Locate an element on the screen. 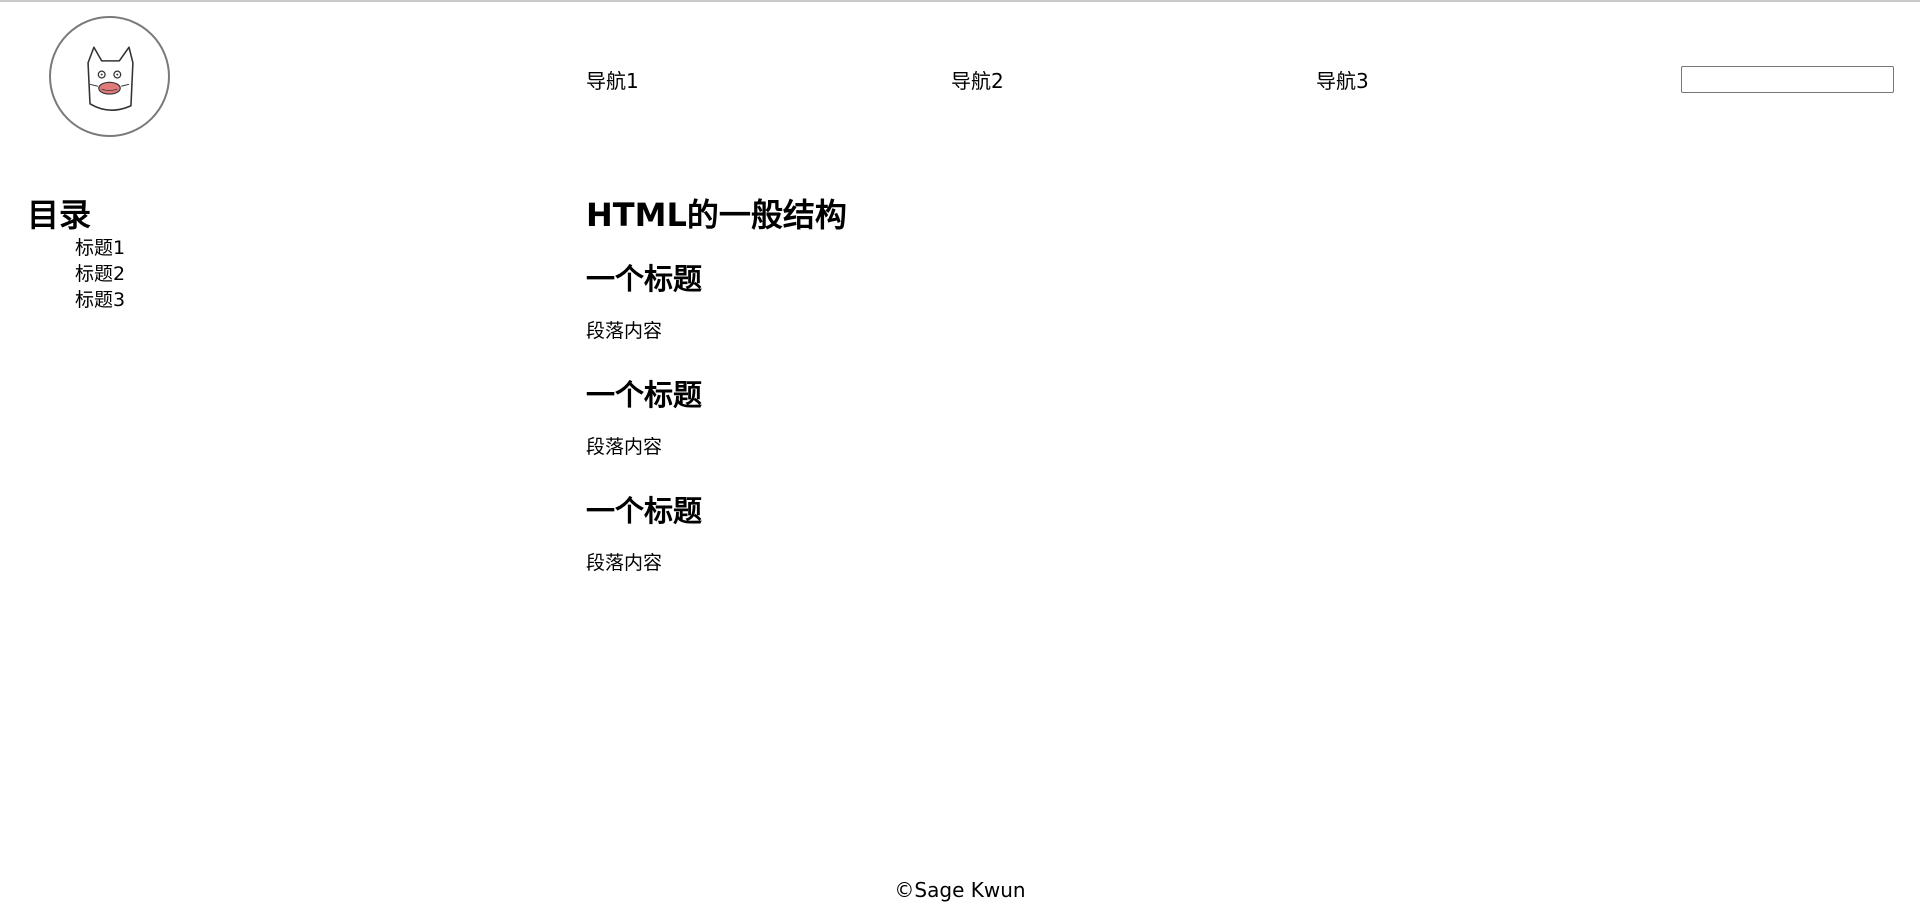  content-section-3: 一个标题 段落内容 is located at coordinates (644, 534).